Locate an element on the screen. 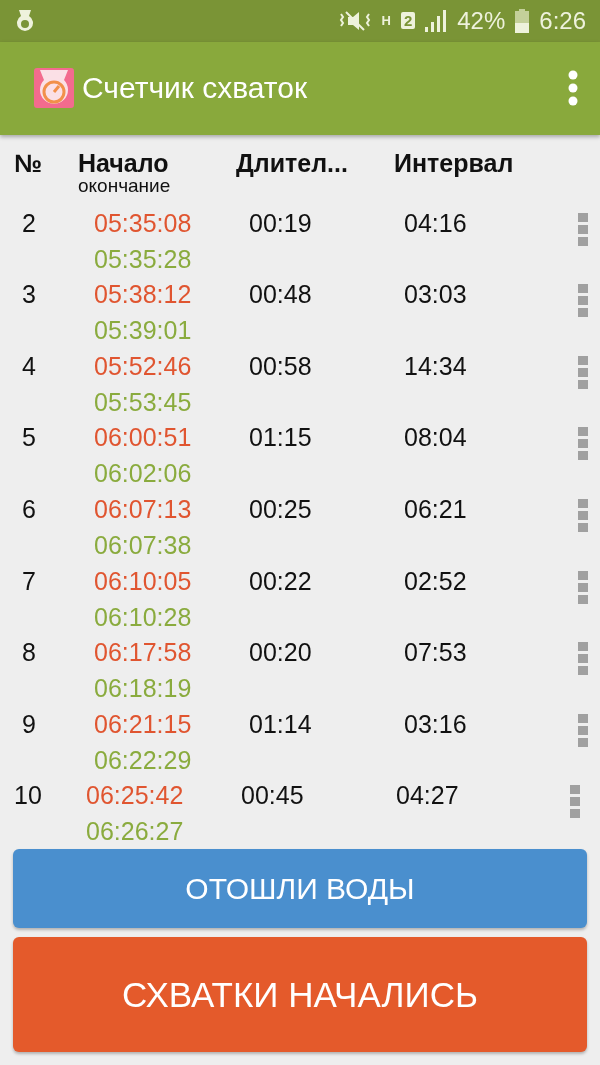  end-time: 05:35:28 is located at coordinates (143, 259).